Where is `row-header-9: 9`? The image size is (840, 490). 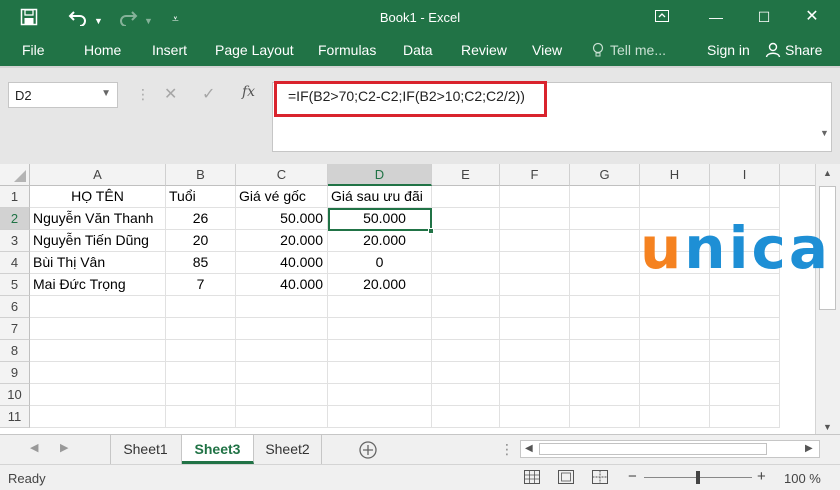
row-header-9: 9 is located at coordinates (15, 373).